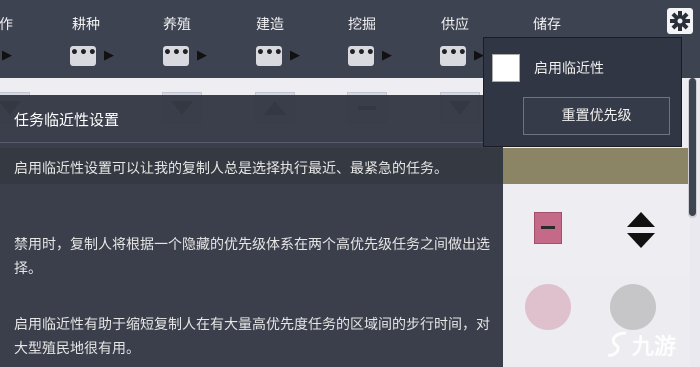 The width and height of the screenshot is (700, 367). I want to click on watermark-logo: 九游, so click(651, 345).